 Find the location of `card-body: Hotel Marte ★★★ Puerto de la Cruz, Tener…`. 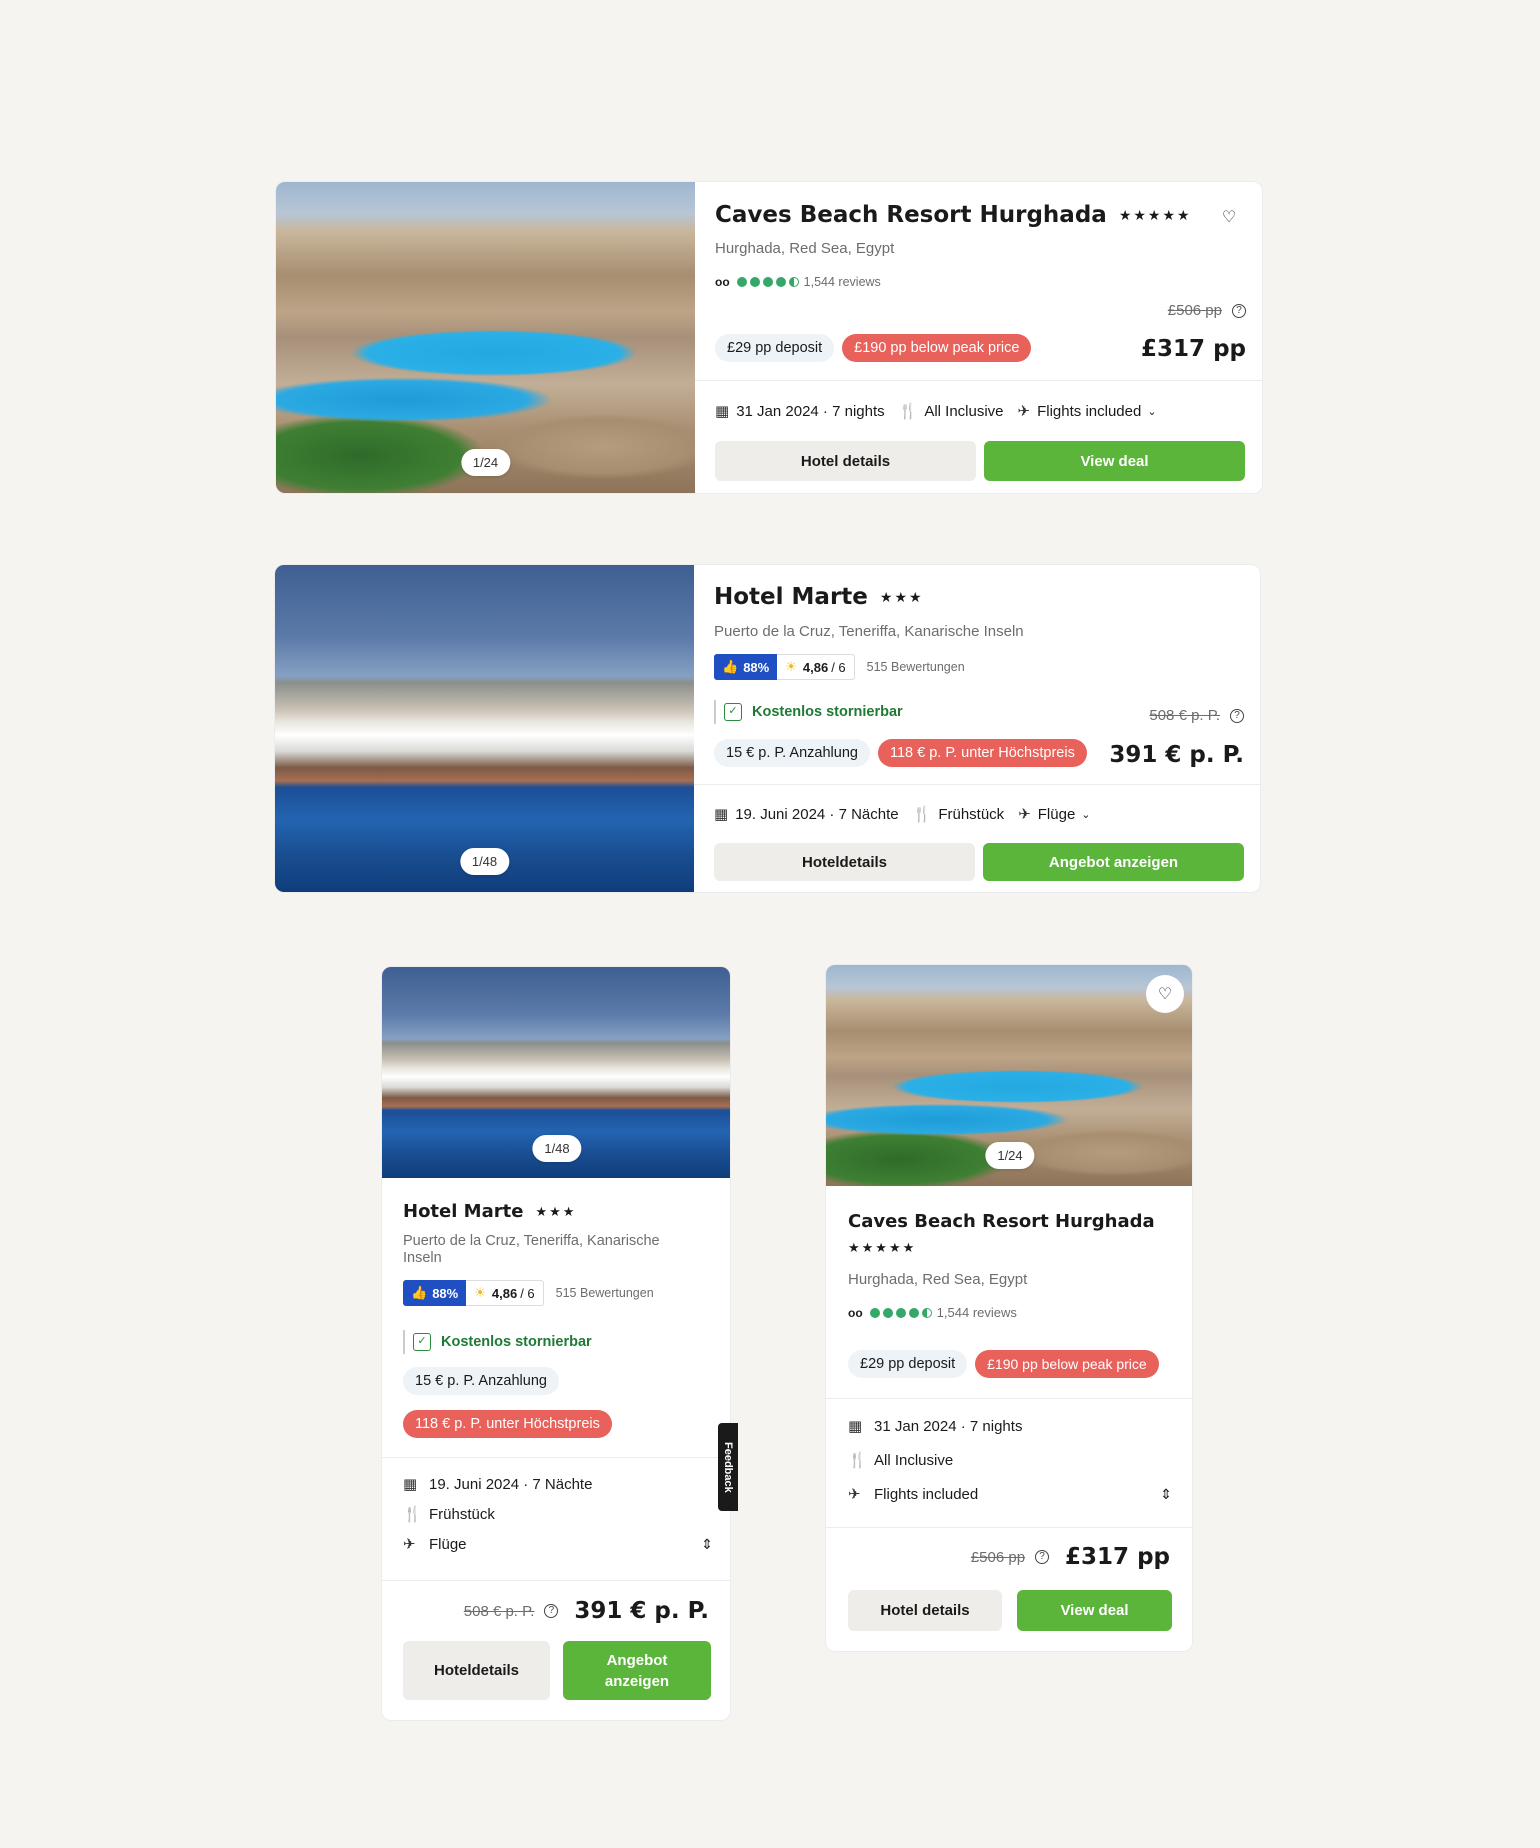

card-body: Hotel Marte ★★★ Puerto de la Cruz, Tener… is located at coordinates (977, 728).